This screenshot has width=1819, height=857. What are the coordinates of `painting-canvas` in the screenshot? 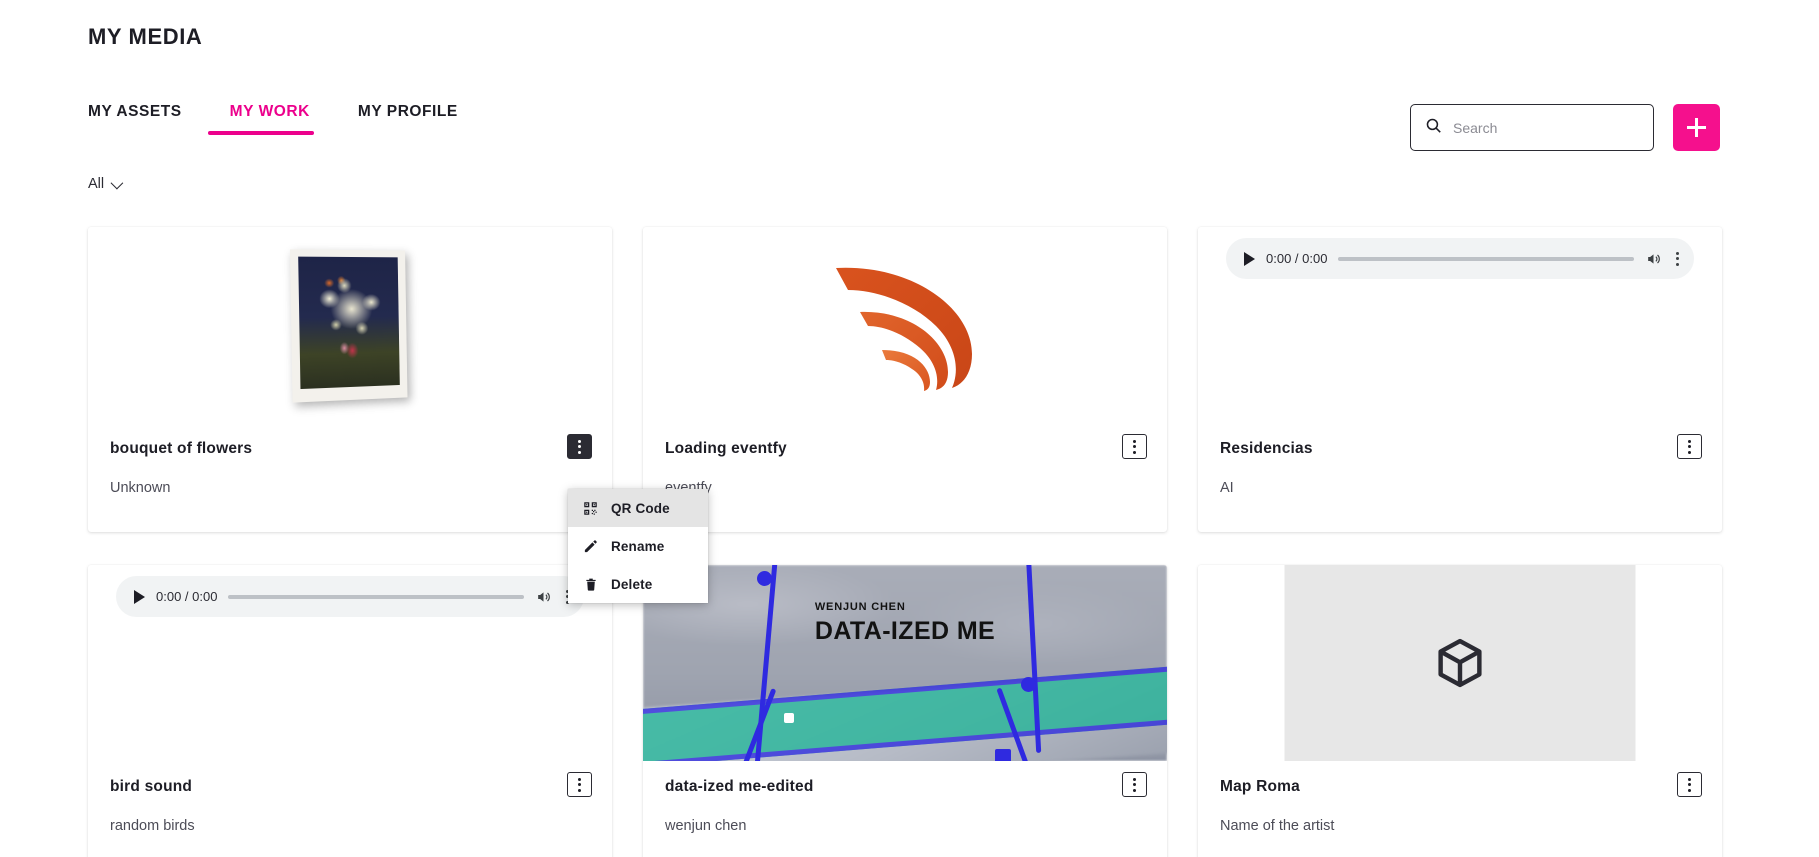 It's located at (349, 323).